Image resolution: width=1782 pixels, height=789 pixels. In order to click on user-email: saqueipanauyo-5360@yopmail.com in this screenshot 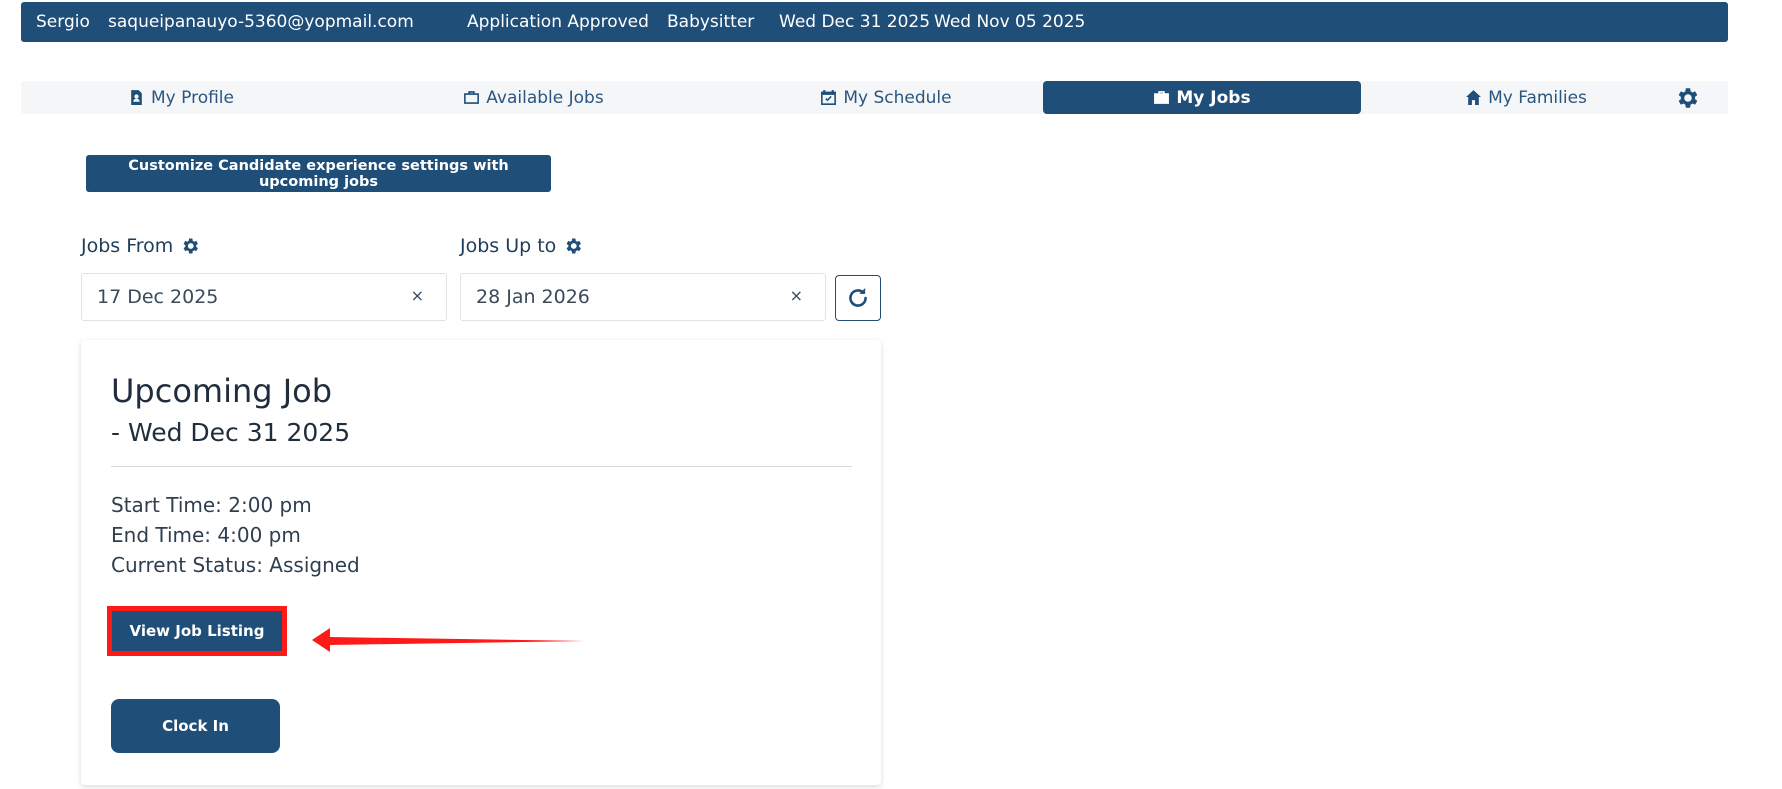, I will do `click(261, 22)`.